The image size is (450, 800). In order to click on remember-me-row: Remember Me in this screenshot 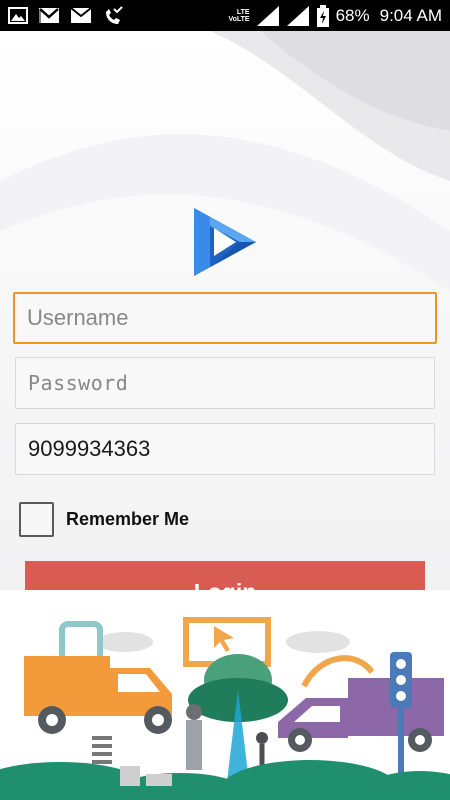, I will do `click(104, 519)`.